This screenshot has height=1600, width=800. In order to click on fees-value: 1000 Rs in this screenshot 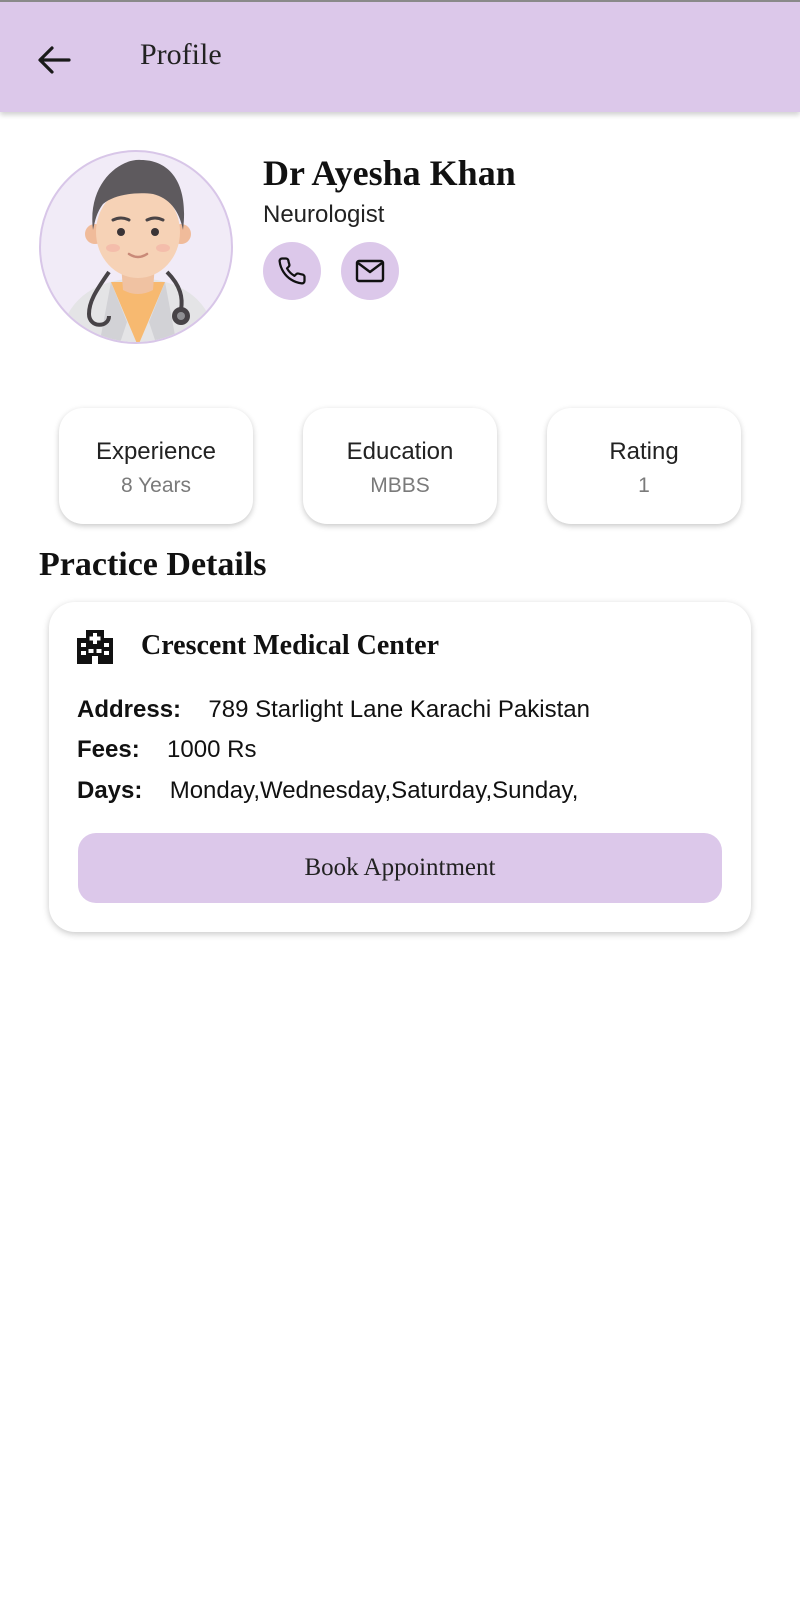, I will do `click(212, 749)`.